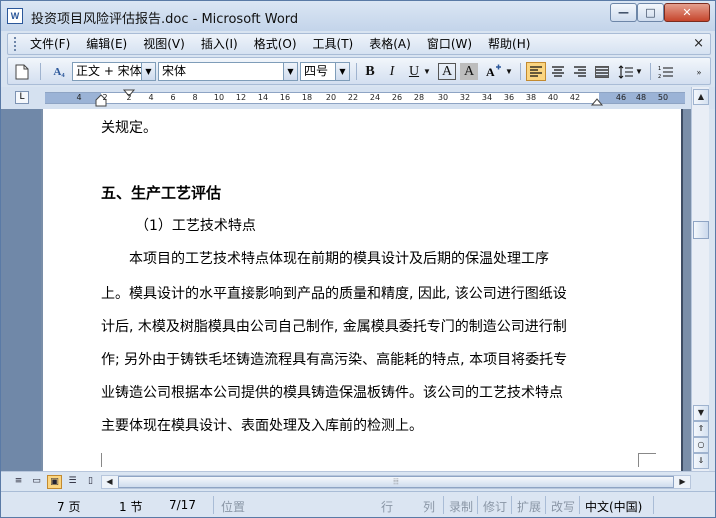 Image resolution: width=716 pixels, height=518 pixels. I want to click on document-left-gutter, so click(21, 290).